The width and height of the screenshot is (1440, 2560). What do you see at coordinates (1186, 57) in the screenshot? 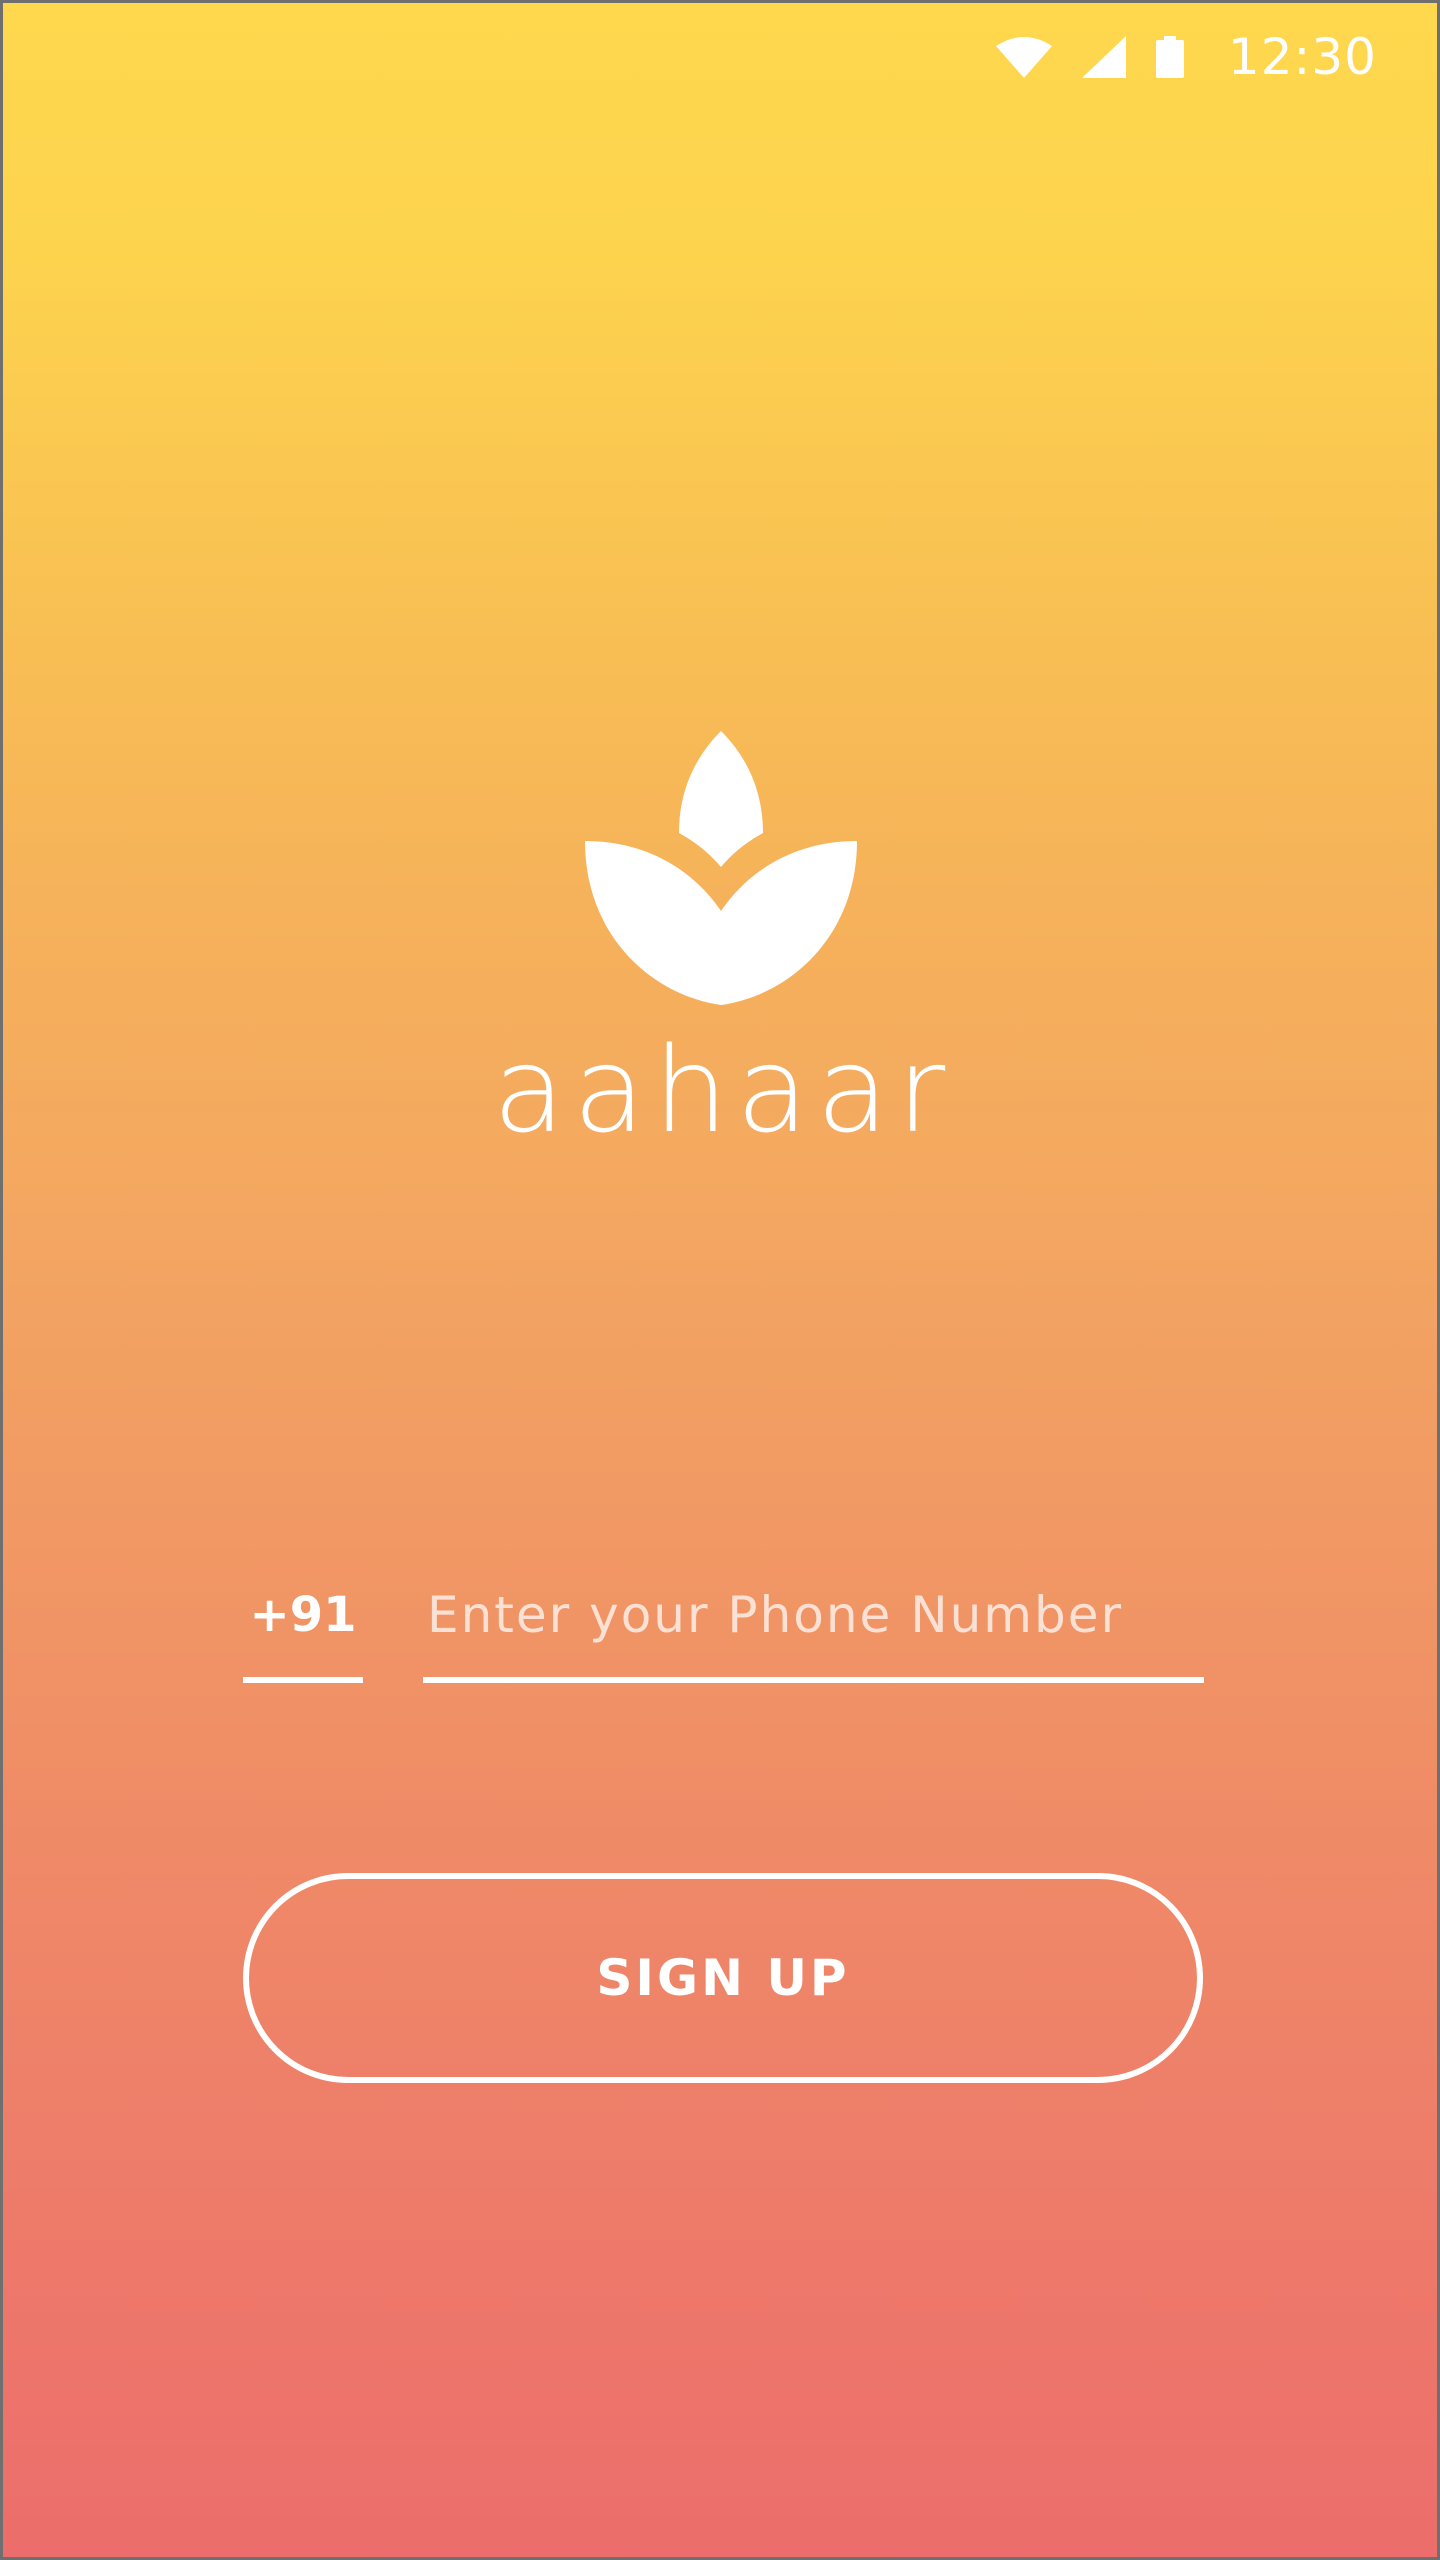
I see `status-bar: 12:30` at bounding box center [1186, 57].